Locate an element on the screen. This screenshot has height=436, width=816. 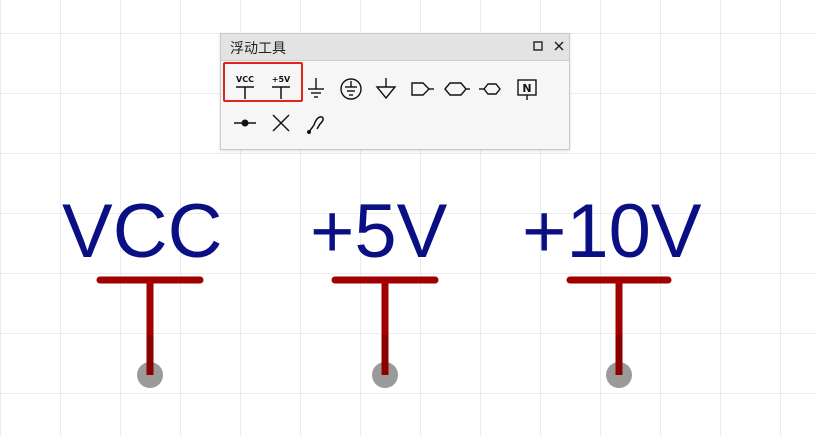
floating-tools-window: 浮动工具 VCC +5V N is located at coordinates (395, 91).